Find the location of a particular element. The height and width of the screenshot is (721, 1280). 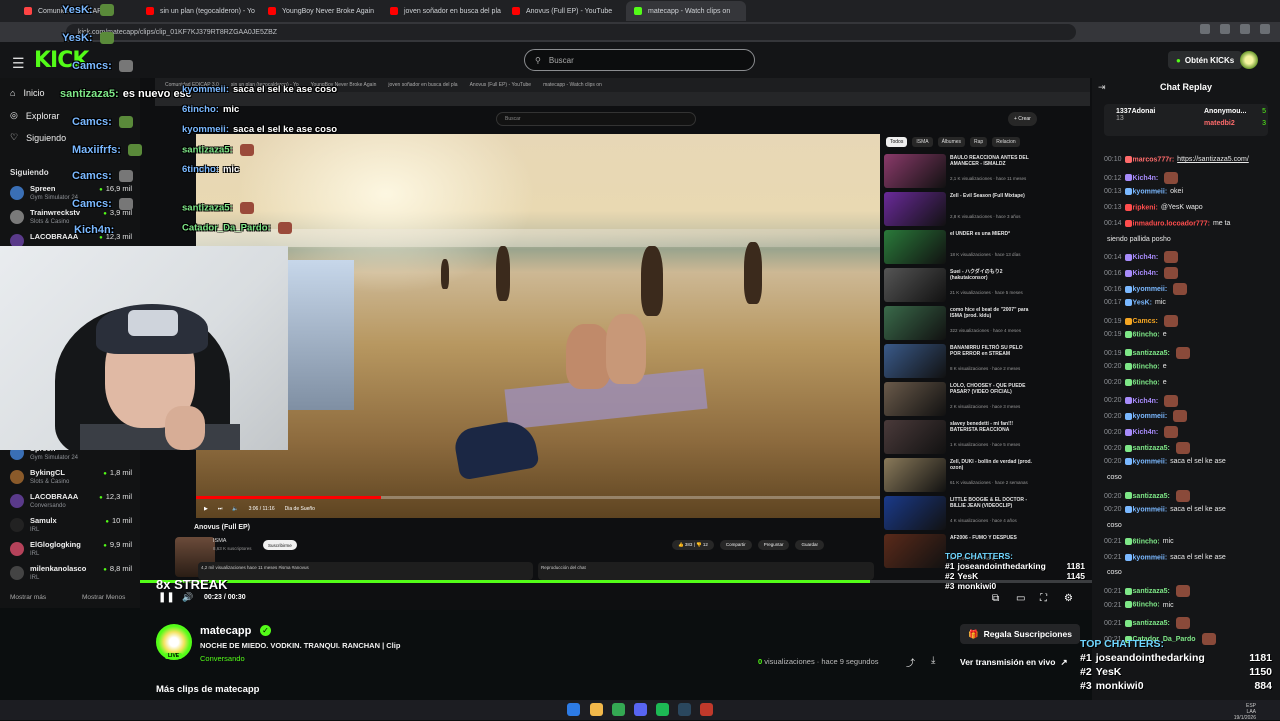

menu-kebab-icon is located at coordinates (1265, 29).